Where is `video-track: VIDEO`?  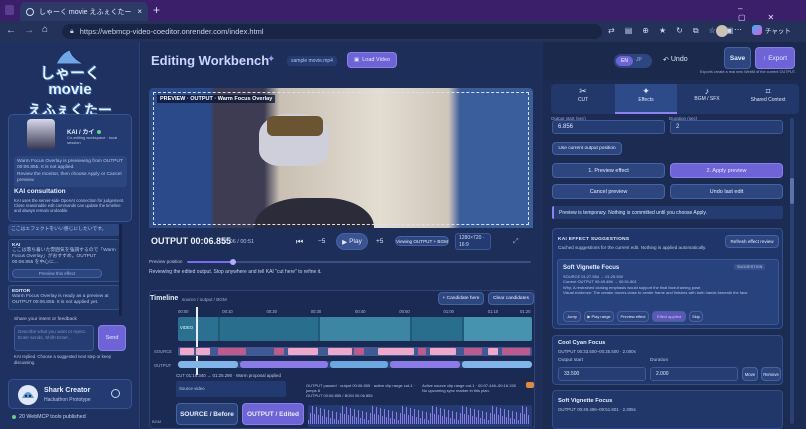
video-track: VIDEO is located at coordinates (355, 329).